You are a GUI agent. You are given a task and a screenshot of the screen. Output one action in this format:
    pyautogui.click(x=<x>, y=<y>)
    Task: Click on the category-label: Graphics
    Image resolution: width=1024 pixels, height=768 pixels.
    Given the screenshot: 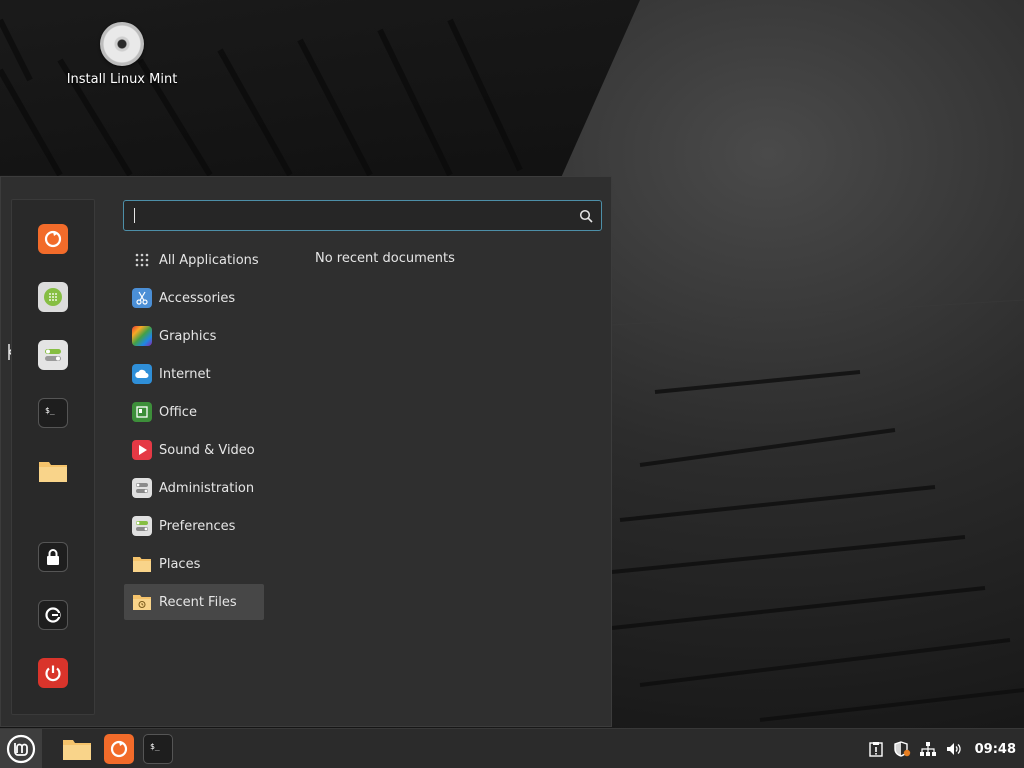 What is the action you would take?
    pyautogui.click(x=188, y=336)
    